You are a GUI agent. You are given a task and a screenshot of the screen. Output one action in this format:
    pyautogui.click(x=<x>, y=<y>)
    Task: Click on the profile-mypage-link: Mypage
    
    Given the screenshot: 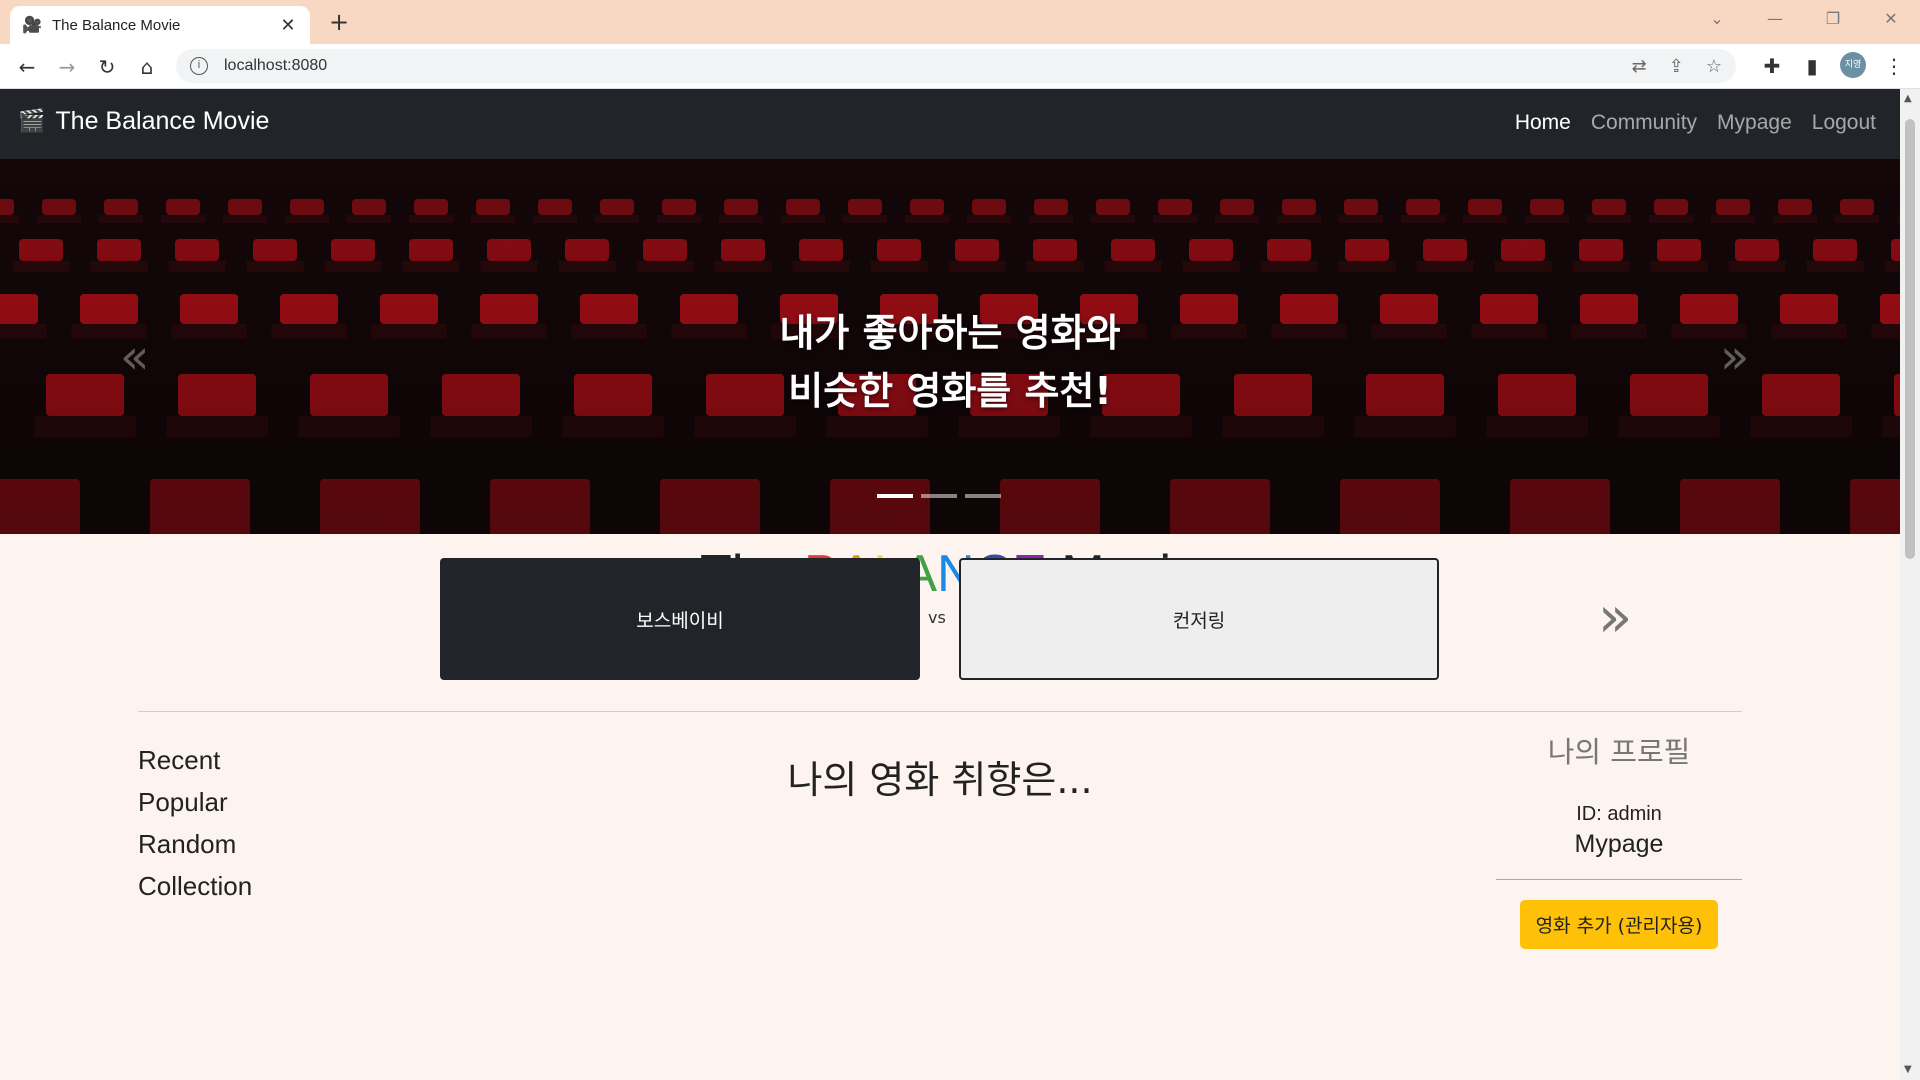 What is the action you would take?
    pyautogui.click(x=1619, y=844)
    